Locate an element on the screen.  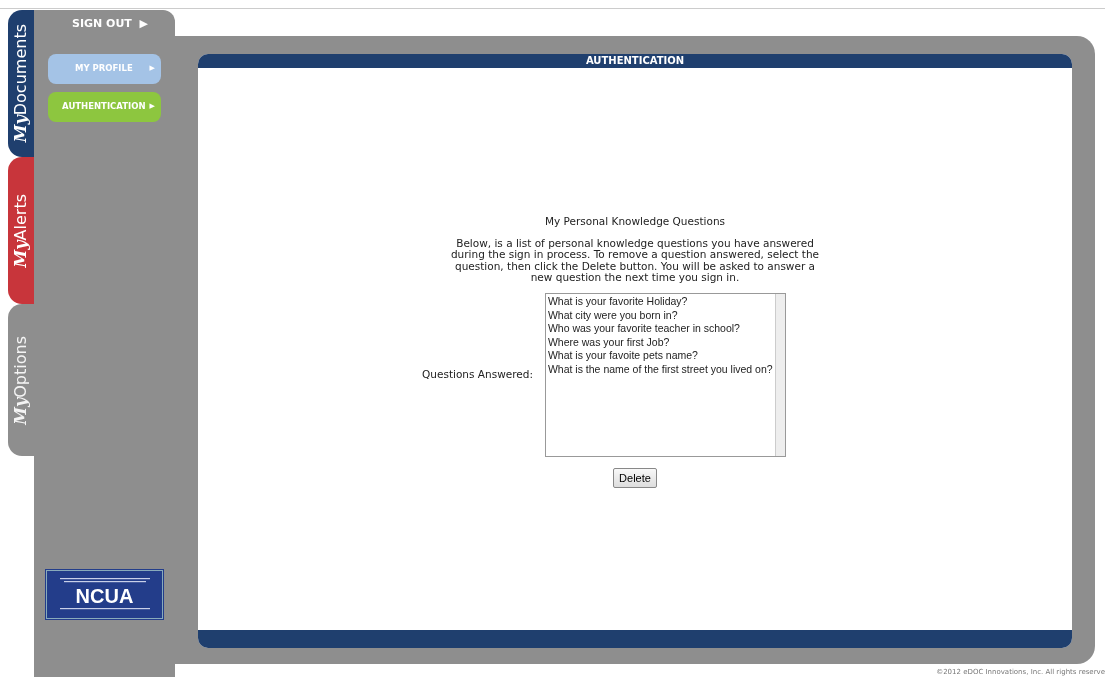
instructions-text: Below, is a list of personal knowledge questions you have answered during the sign in process. To remove a question answered, select the question, then click the Delete button. You will be asked to answer a new question the next time you sign in. is located at coordinates (635, 260).